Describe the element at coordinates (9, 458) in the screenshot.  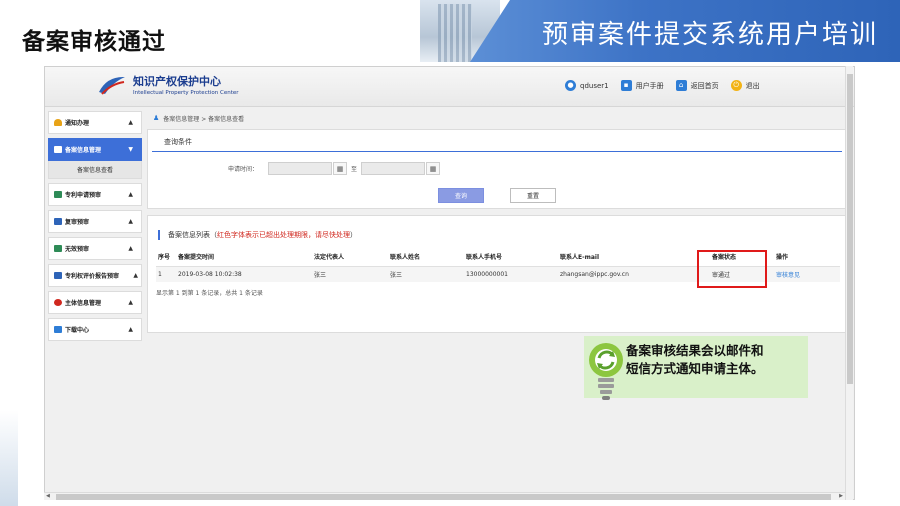
I see `decorative-stripe` at that location.